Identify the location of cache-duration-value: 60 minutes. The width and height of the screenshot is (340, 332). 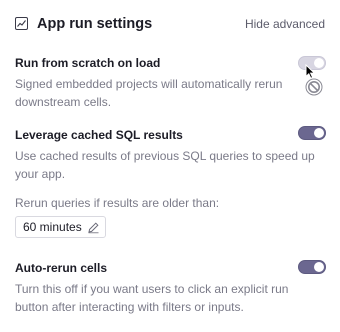
(52, 227).